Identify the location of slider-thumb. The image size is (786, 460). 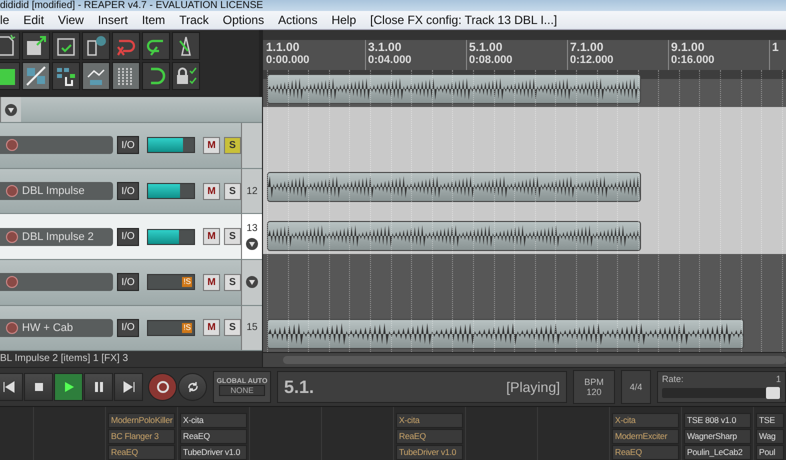
(773, 393).